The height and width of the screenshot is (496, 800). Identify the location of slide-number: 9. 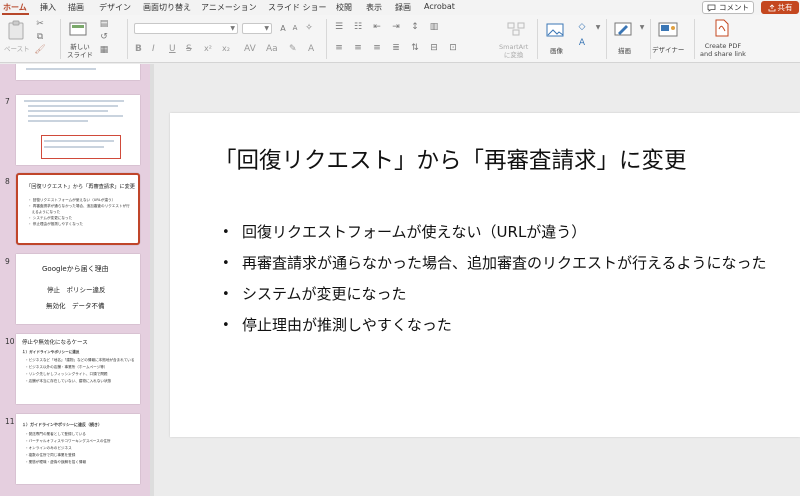
(7, 261).